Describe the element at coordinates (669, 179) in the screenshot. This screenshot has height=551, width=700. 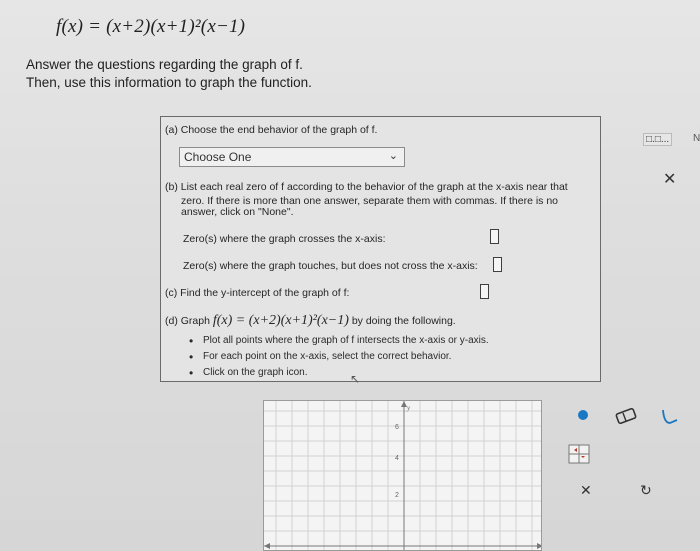
I see `close-icon: ✕` at that location.